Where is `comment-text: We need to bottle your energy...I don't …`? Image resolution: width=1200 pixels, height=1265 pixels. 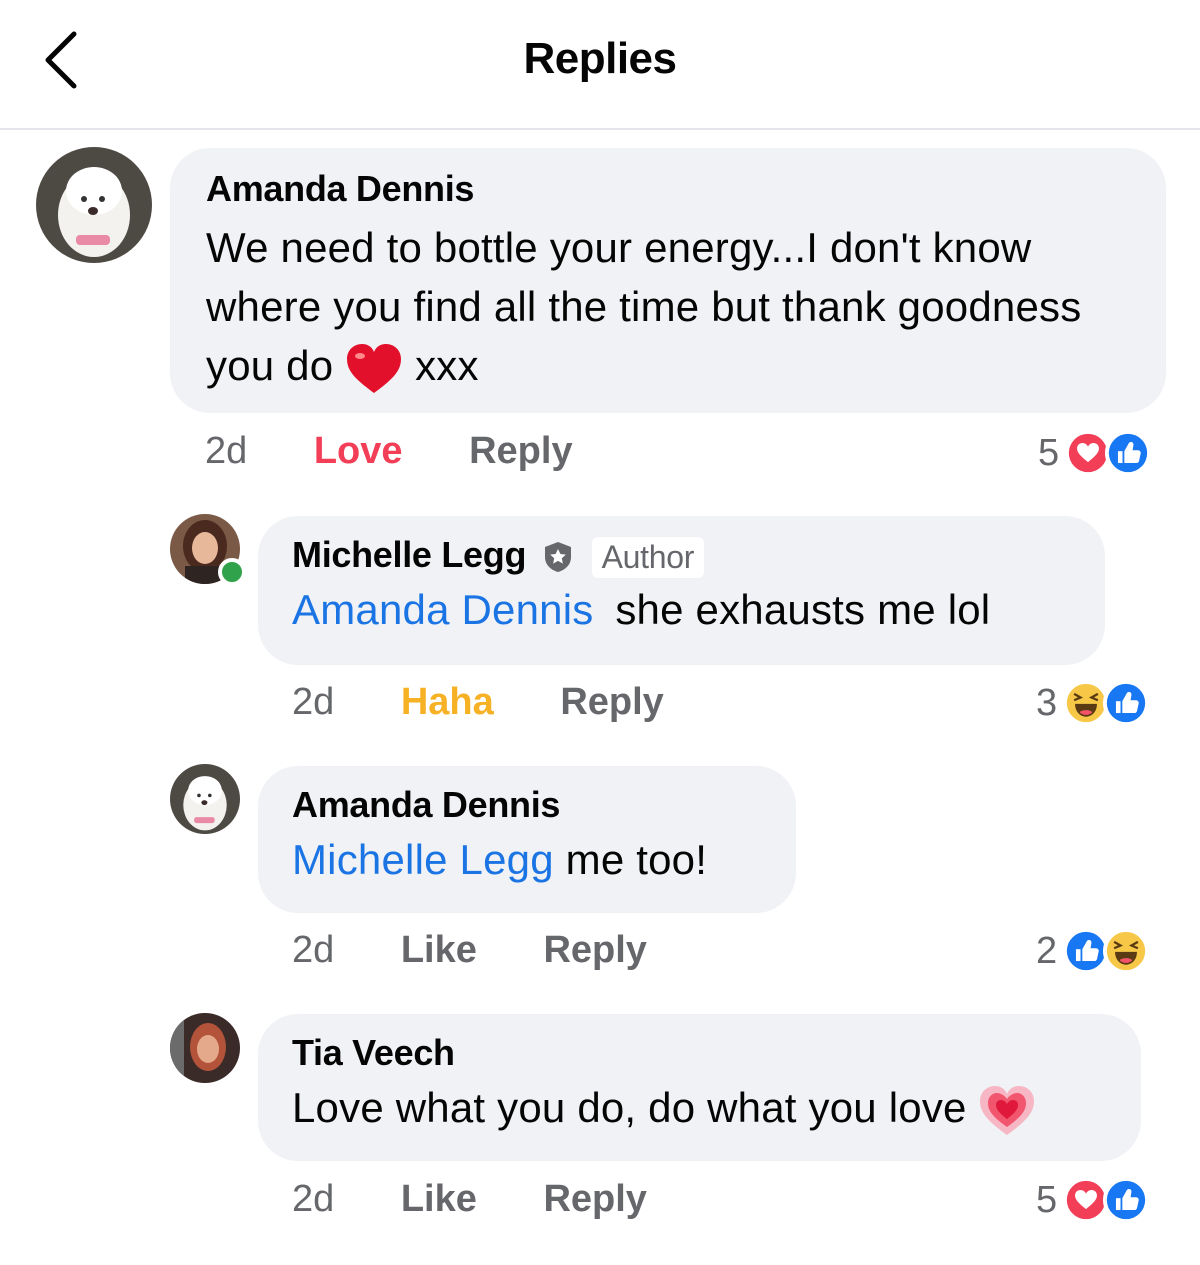 comment-text: We need to bottle your energy...I don't … is located at coordinates (668, 306).